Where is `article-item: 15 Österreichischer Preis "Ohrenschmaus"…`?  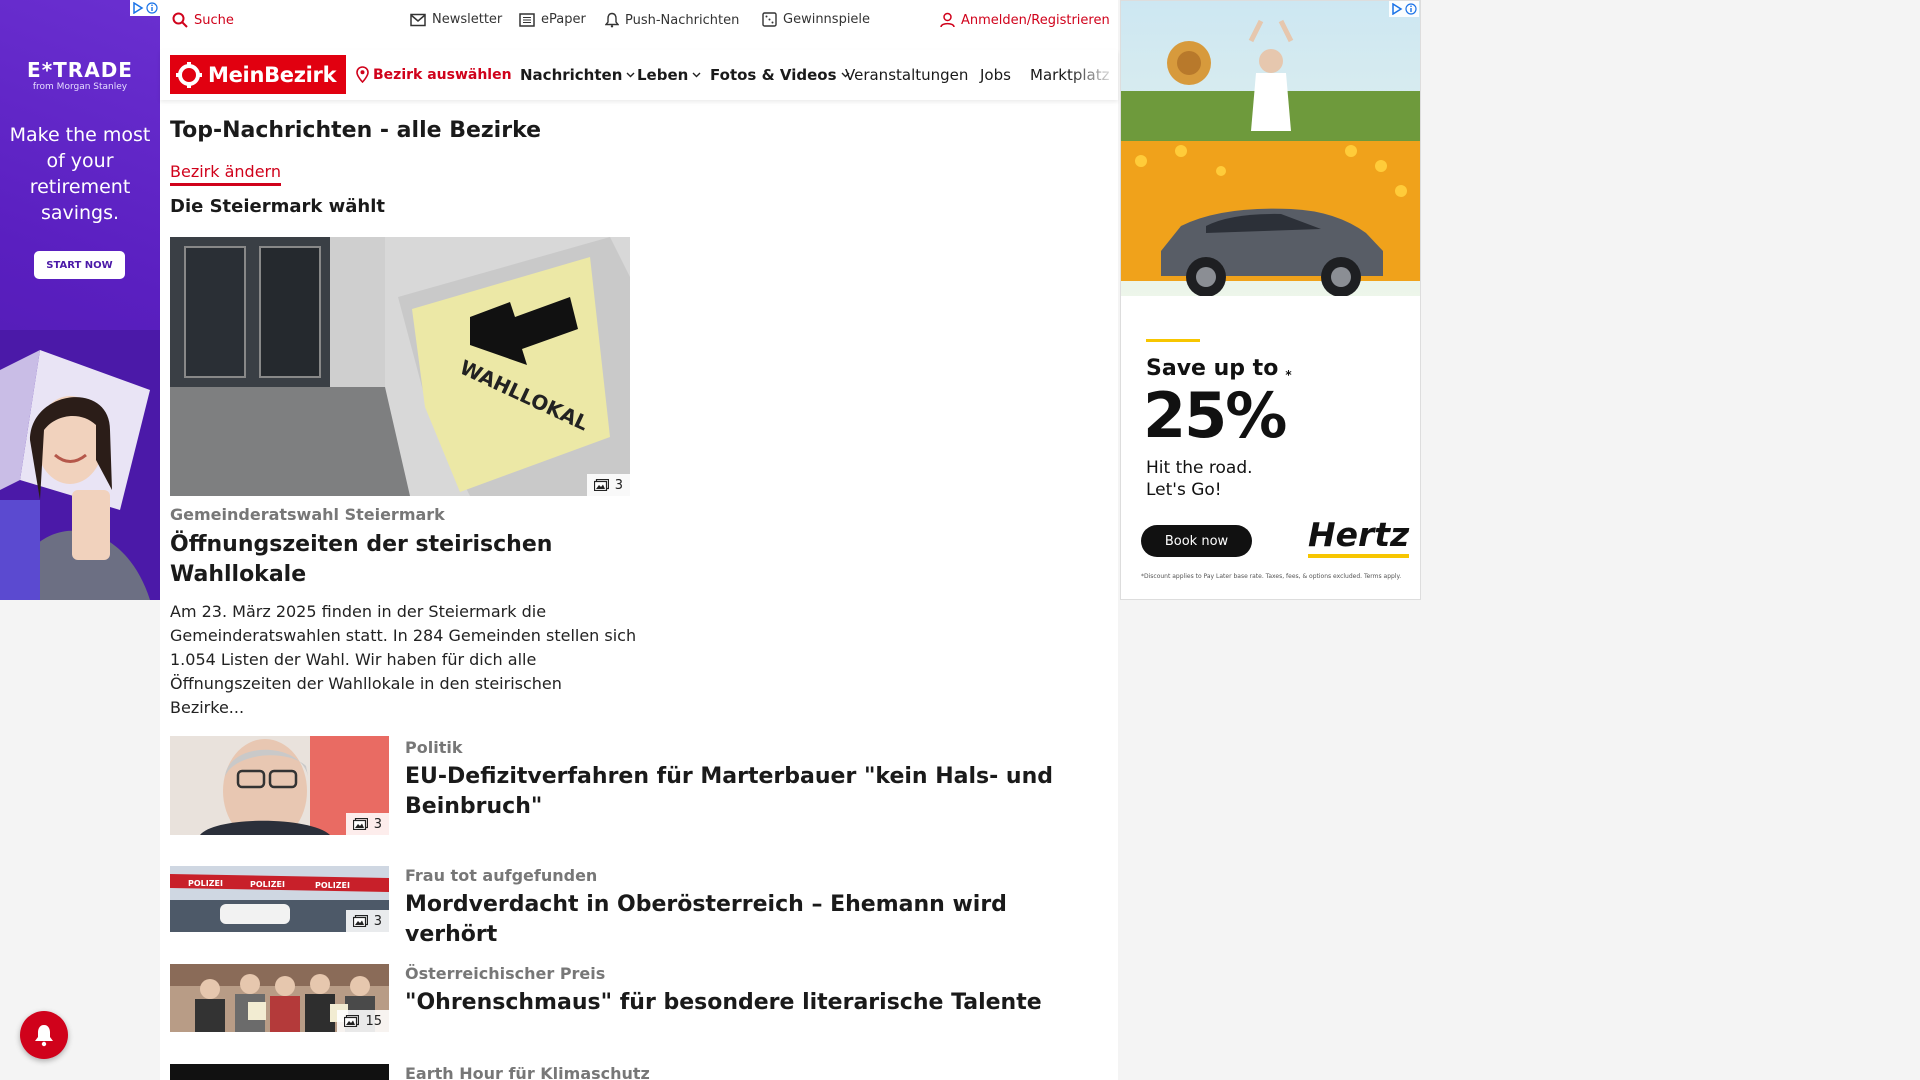
article-item: 15 Österreichischer Preis "Ohrenschmaus"… is located at coordinates (635, 998).